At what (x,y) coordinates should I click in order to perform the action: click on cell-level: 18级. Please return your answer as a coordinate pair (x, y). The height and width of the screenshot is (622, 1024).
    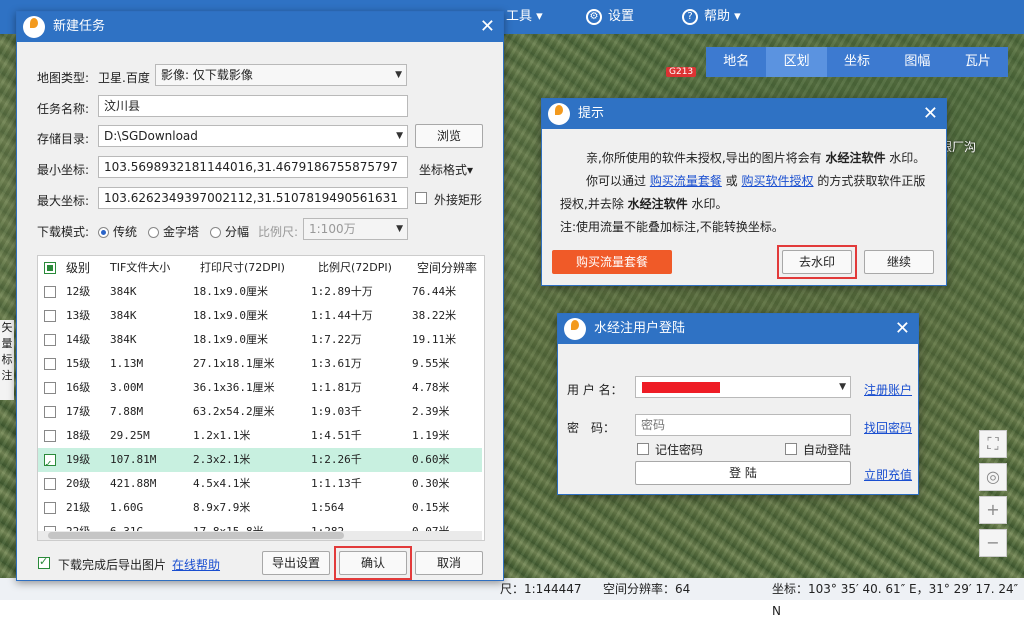
    Looking at the image, I should click on (78, 435).